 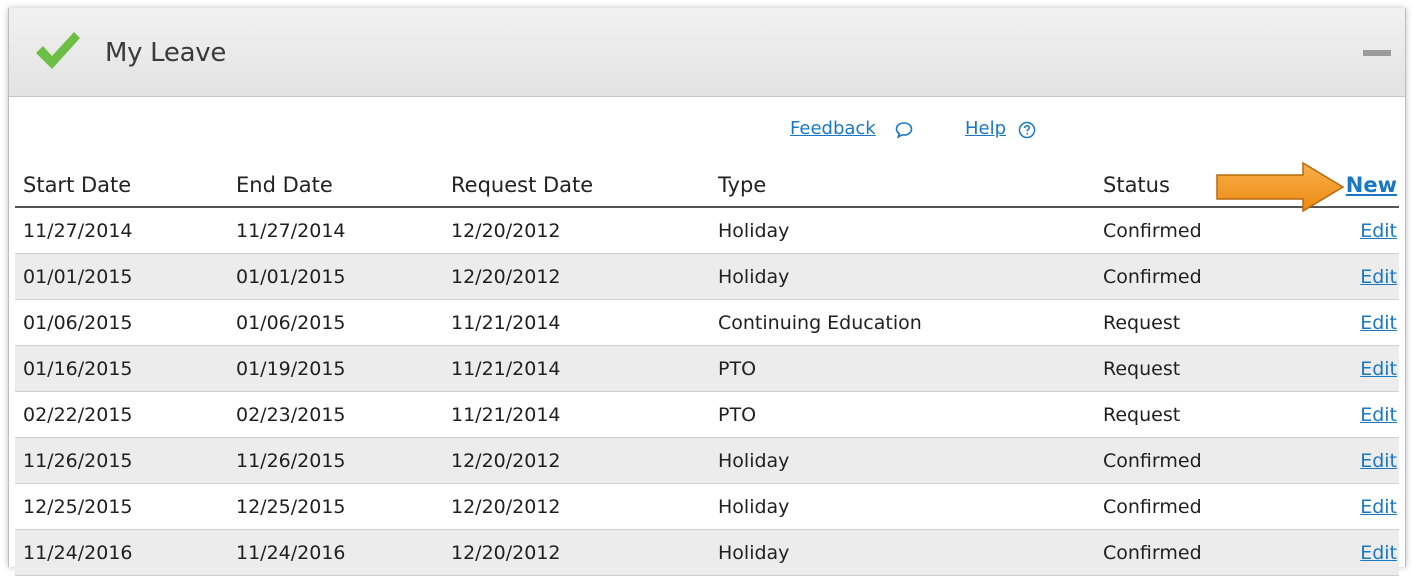 What do you see at coordinates (1280, 187) in the screenshot?
I see `orange-arrow-icon` at bounding box center [1280, 187].